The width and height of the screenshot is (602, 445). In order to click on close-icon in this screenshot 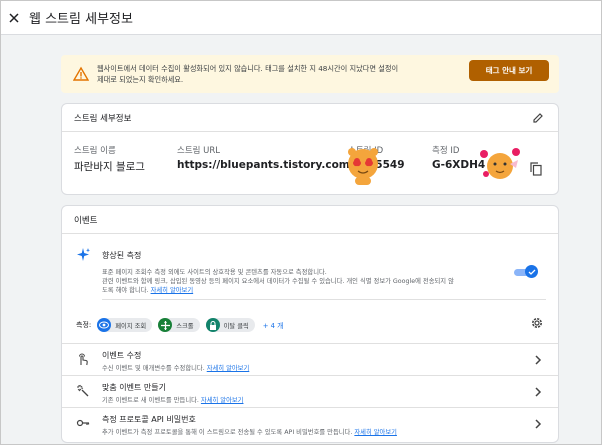, I will do `click(14, 17)`.